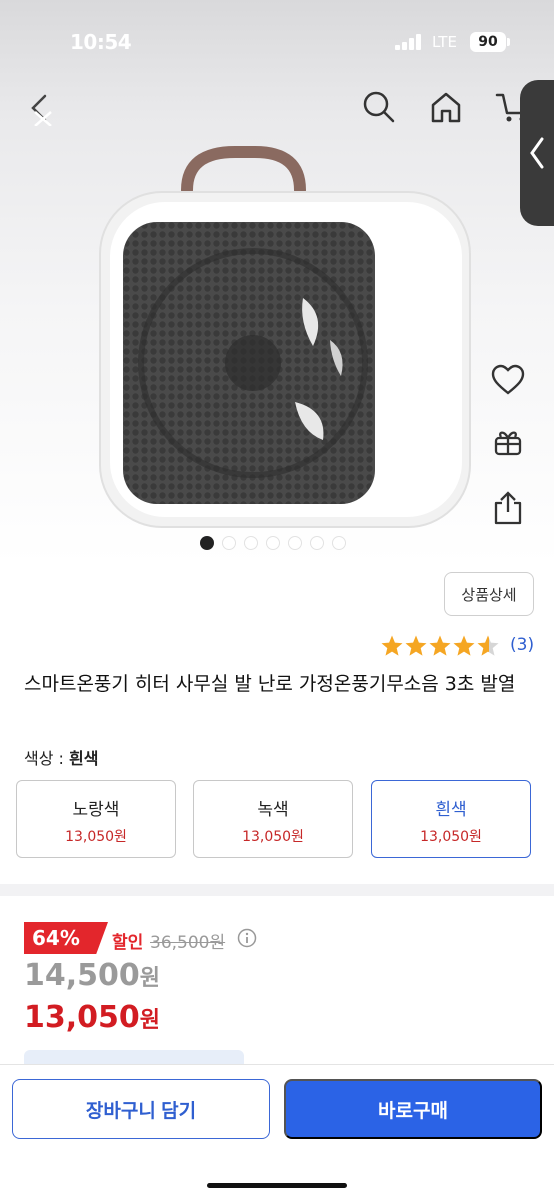 The width and height of the screenshot is (554, 1200). I want to click on chevron-left-icon, so click(537, 153).